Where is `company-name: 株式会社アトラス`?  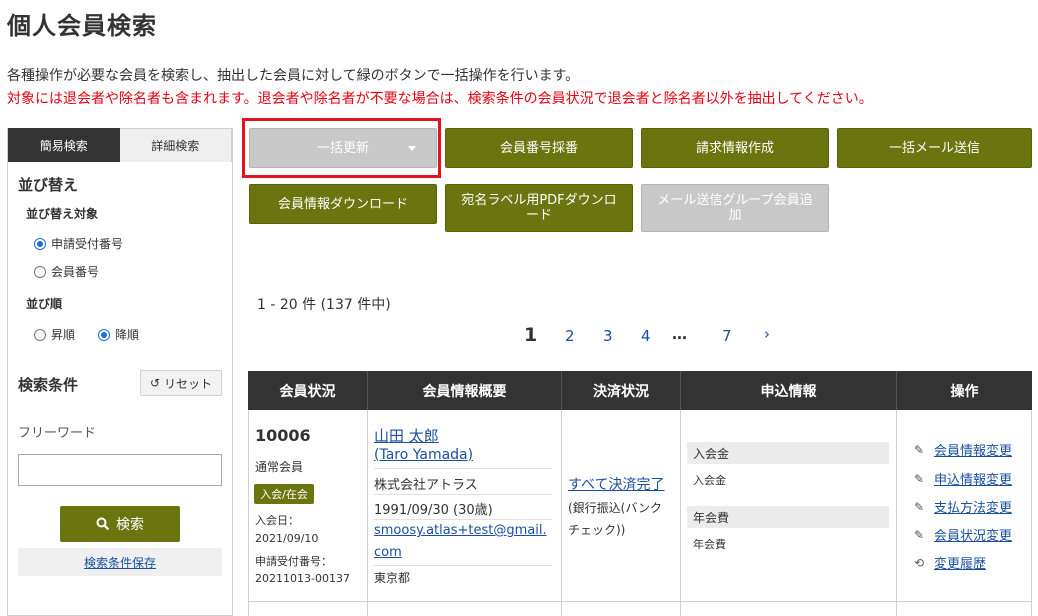
company-name: 株式会社アトラス is located at coordinates (426, 485).